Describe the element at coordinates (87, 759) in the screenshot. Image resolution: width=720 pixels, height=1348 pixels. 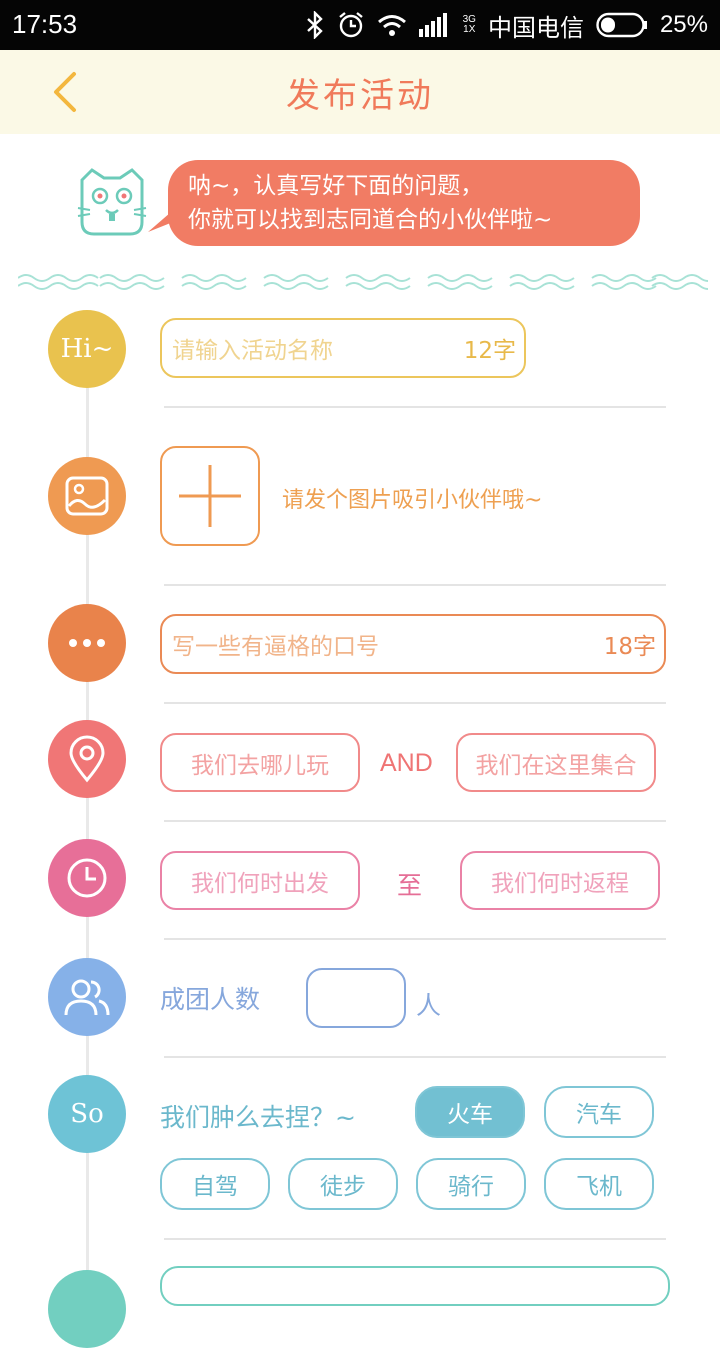
I see `location-pin-icon` at that location.